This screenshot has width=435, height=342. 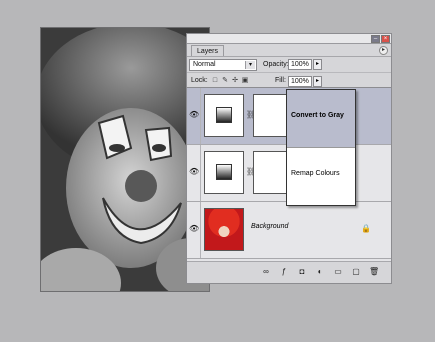 I want to click on fx-icon: ƒ, so click(x=284, y=272).